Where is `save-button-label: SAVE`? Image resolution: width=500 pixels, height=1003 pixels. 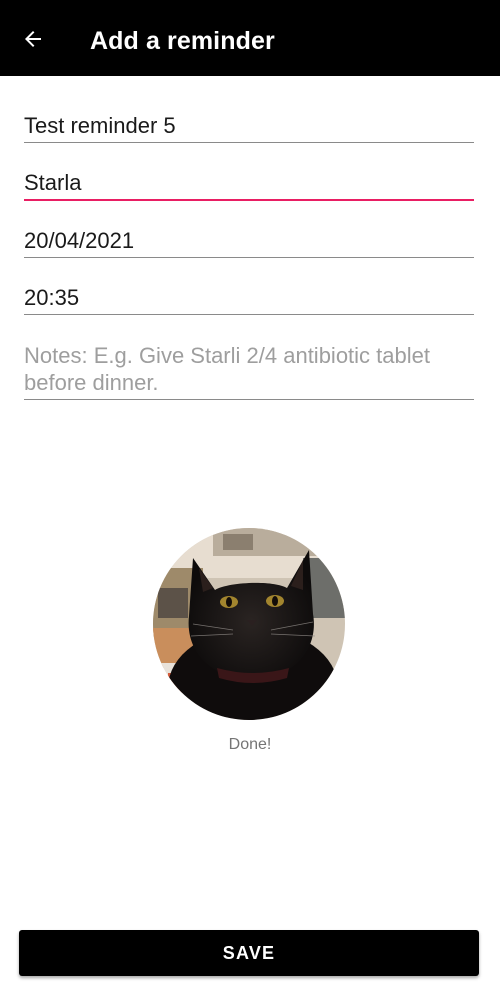
save-button-label: SAVE is located at coordinates (249, 952).